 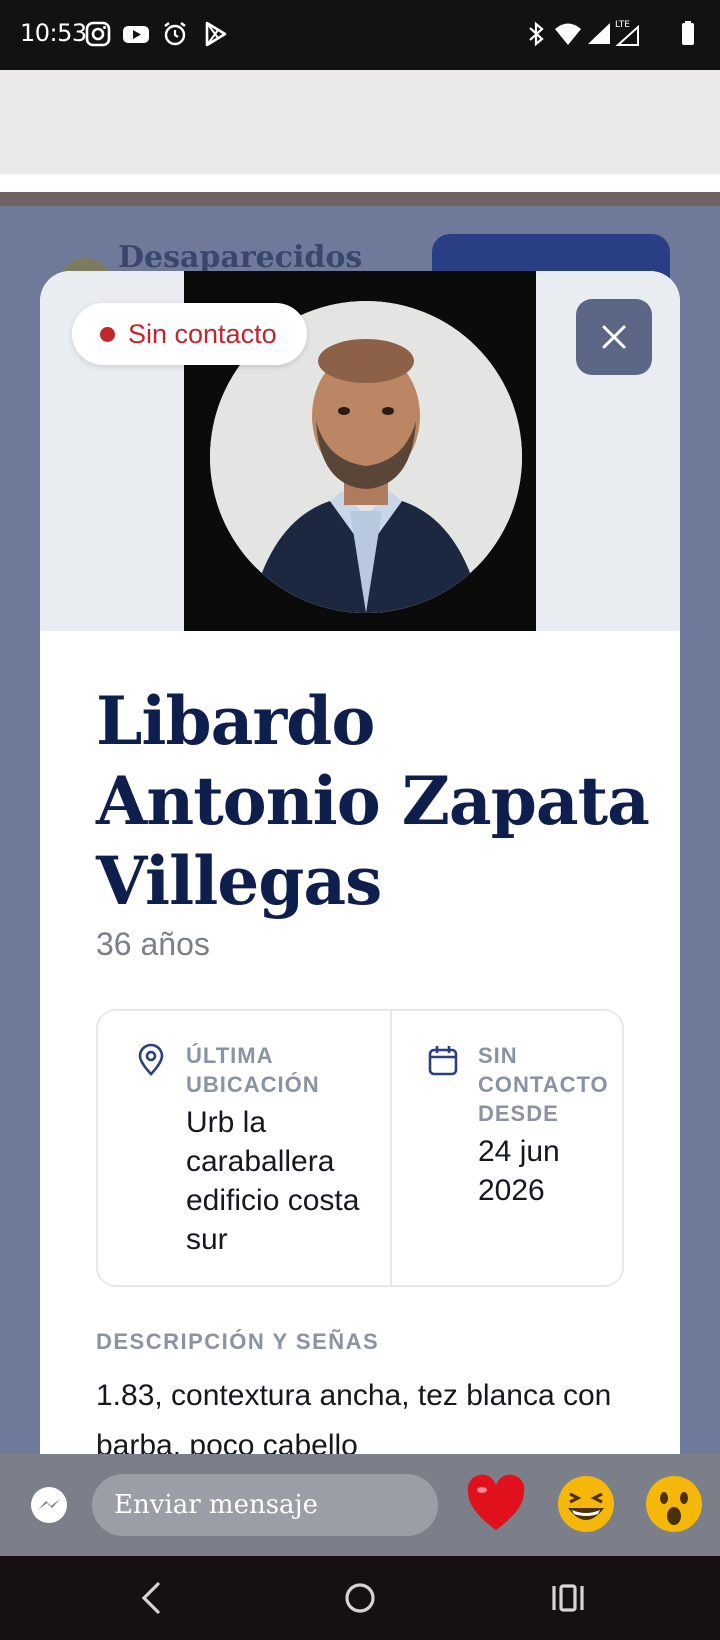 I want to click on close-button, so click(x=614, y=337).